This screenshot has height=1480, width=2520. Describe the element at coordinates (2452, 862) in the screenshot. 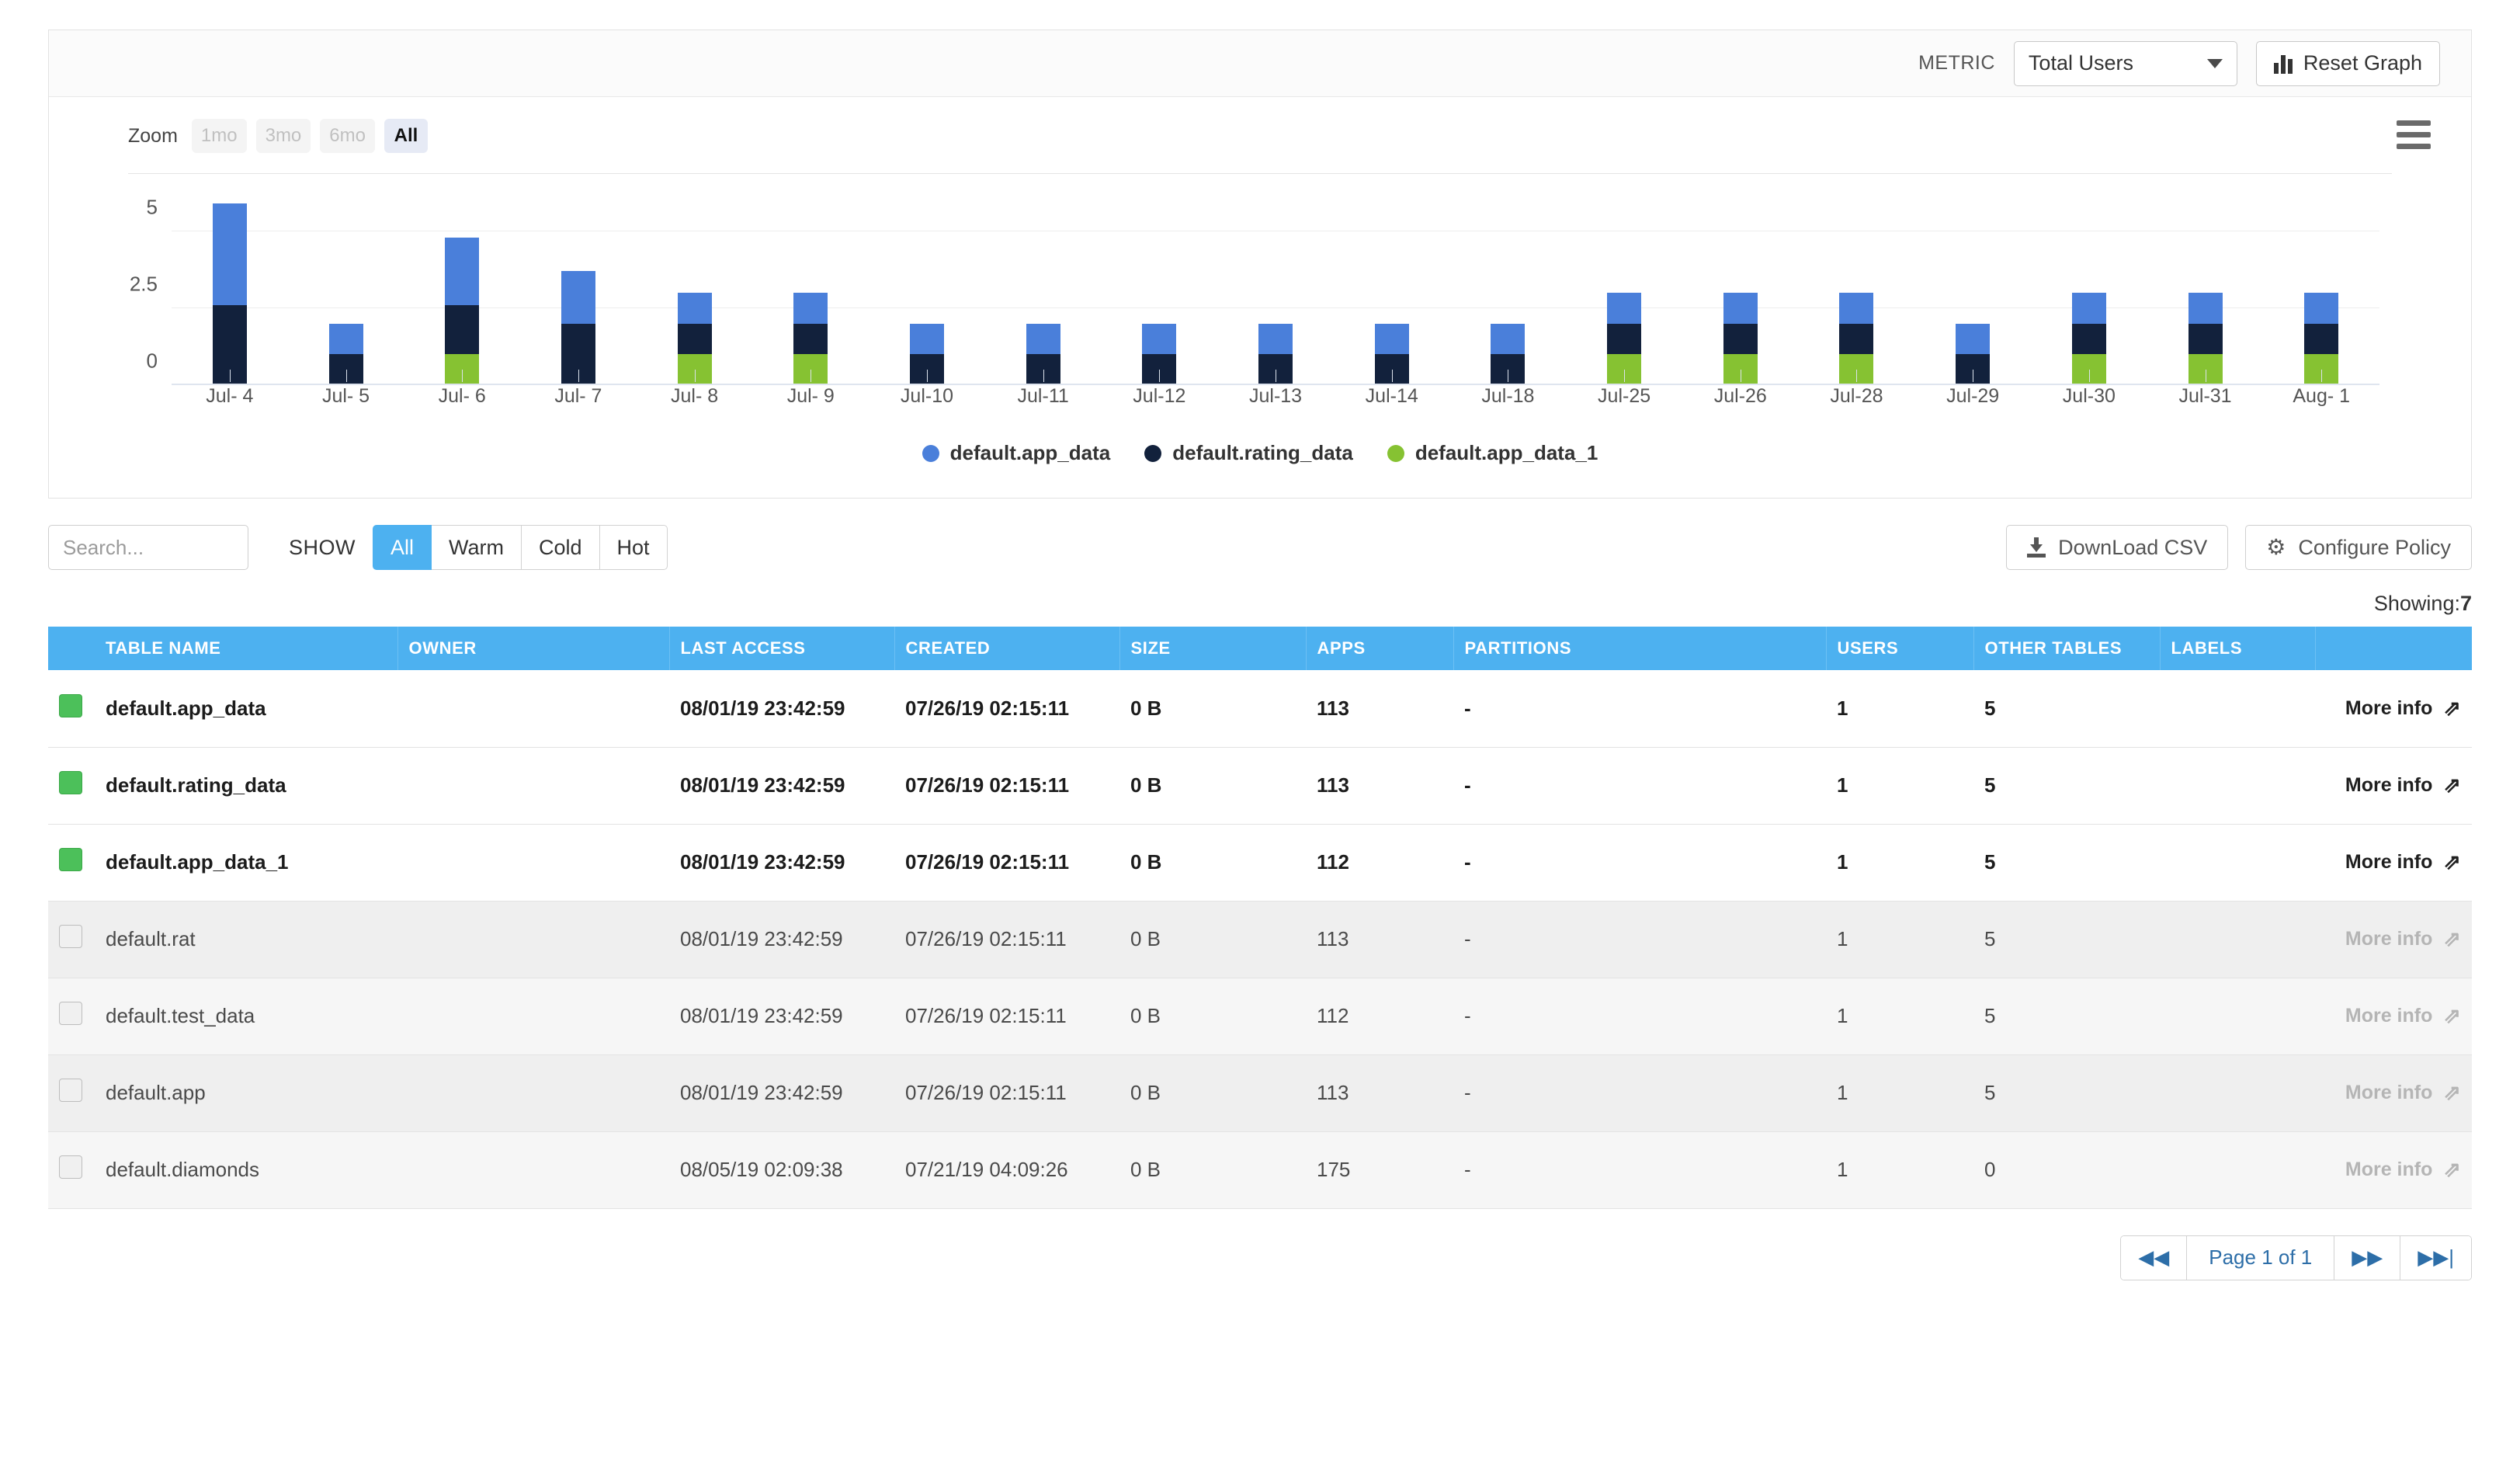

I see `external-link-icon: ⇗` at that location.